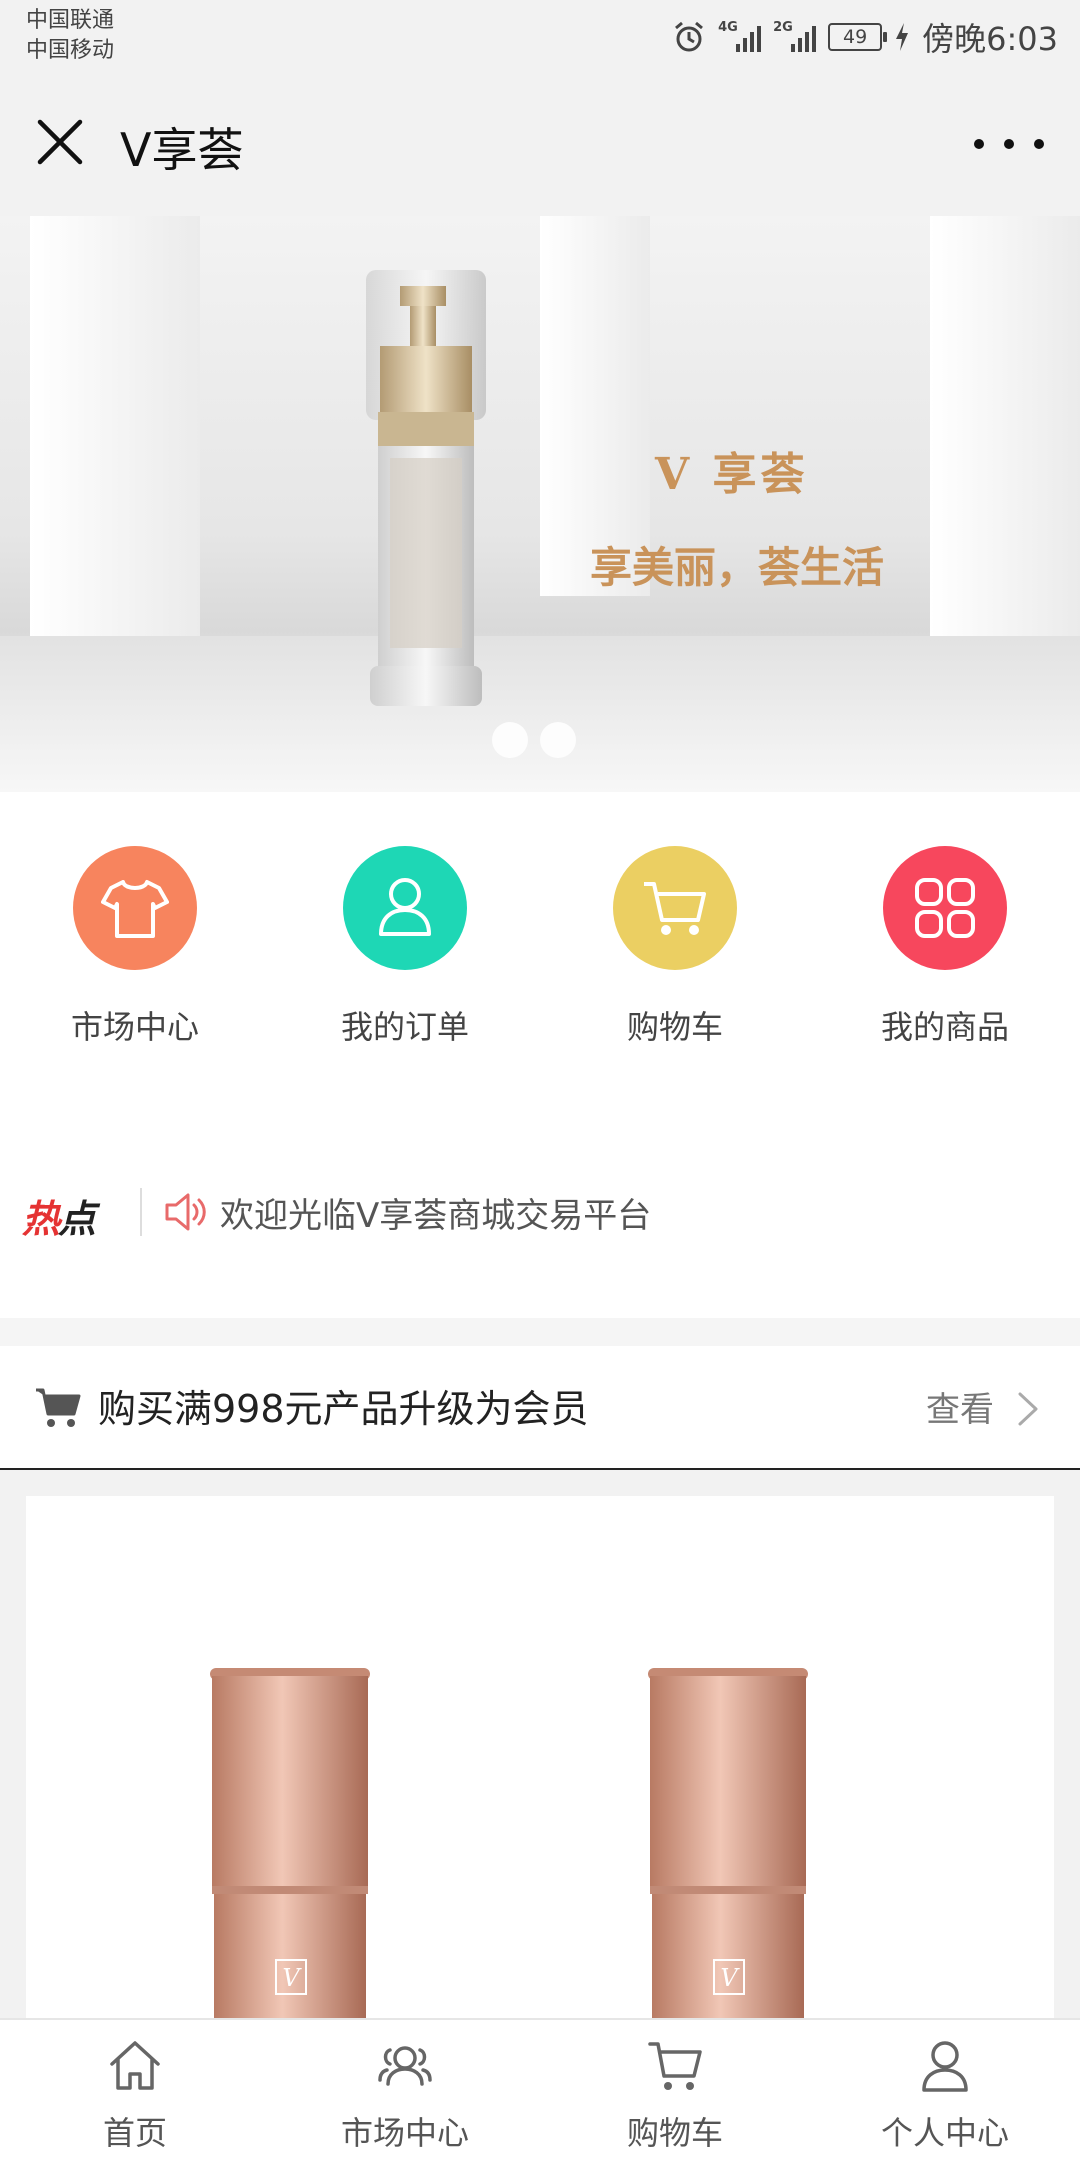 The image size is (1080, 2160). What do you see at coordinates (41, 1219) in the screenshot?
I see `hot-logo-char-1: 热` at bounding box center [41, 1219].